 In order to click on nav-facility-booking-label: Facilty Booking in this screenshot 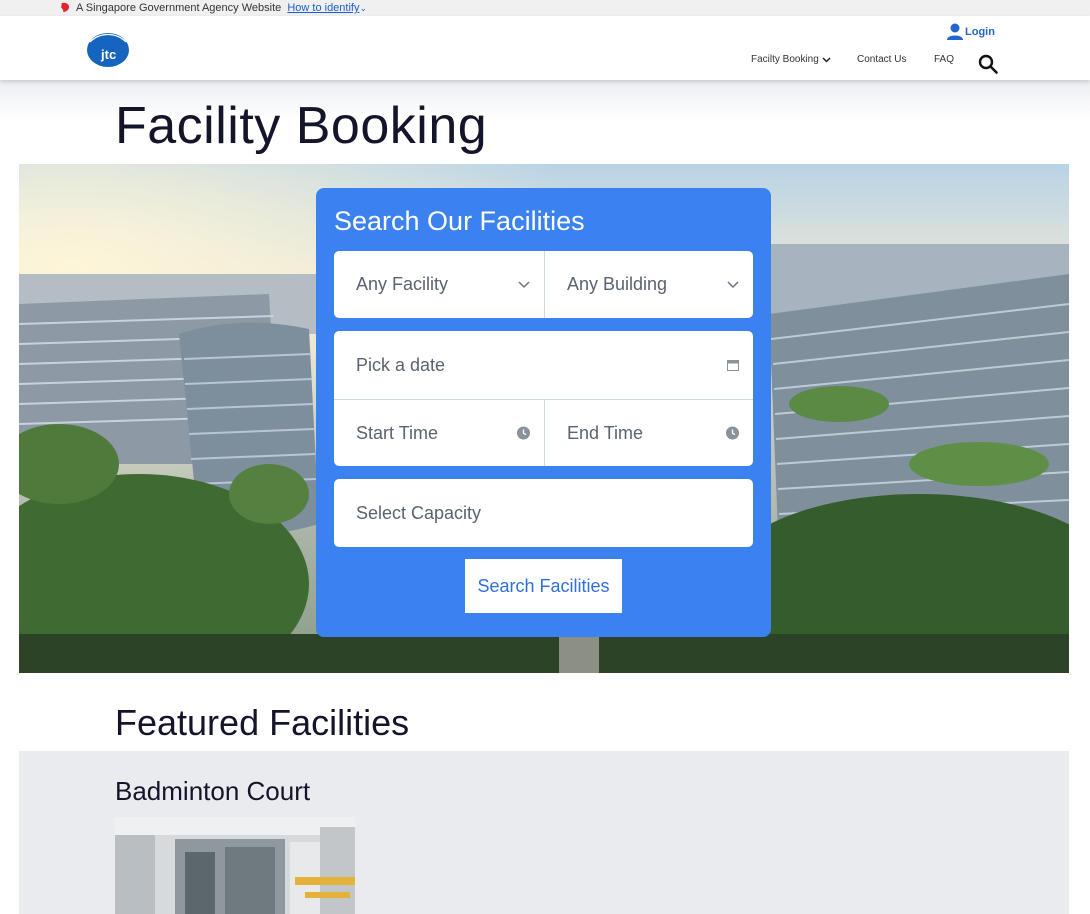, I will do `click(785, 59)`.